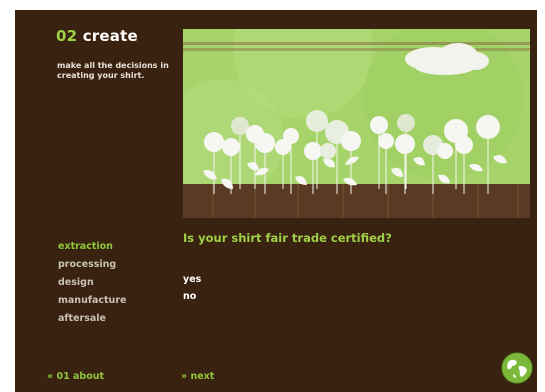 The width and height of the screenshot is (545, 392). What do you see at coordinates (80, 376) in the screenshot?
I see `prev-label: 01 about` at bounding box center [80, 376].